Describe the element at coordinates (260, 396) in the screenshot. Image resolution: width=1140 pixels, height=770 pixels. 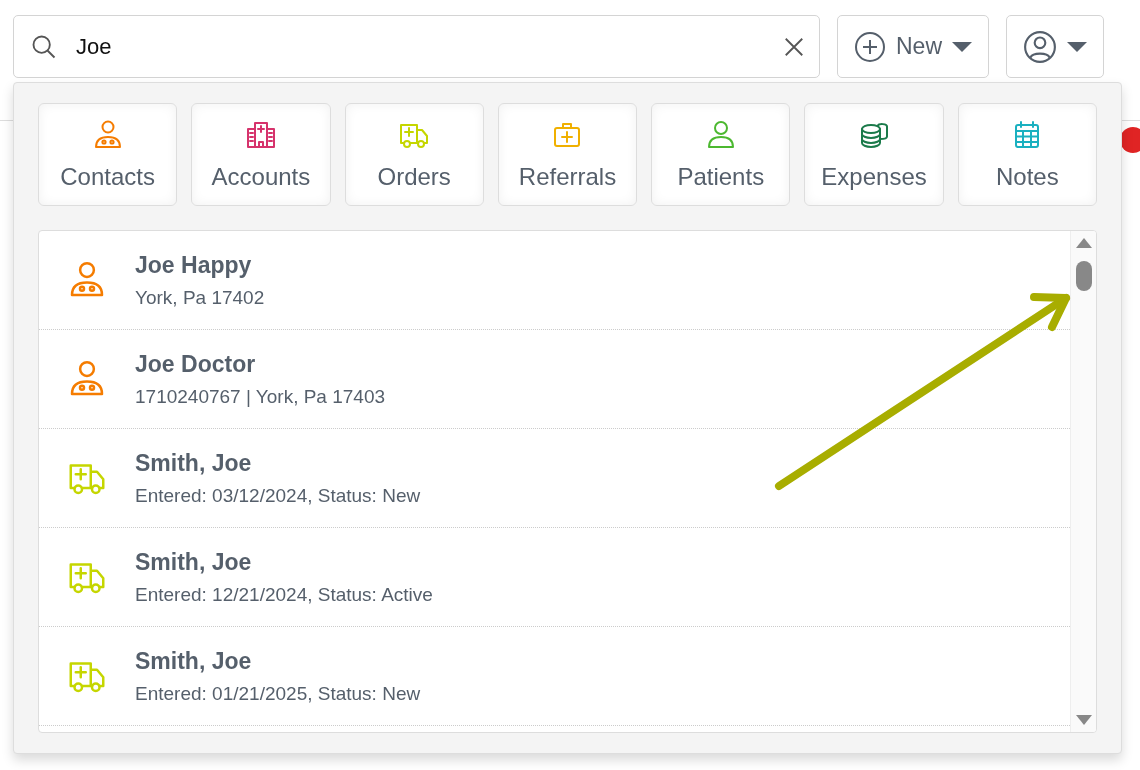
I see `result-detail: 1710240767 | York, Pa 17403` at that location.